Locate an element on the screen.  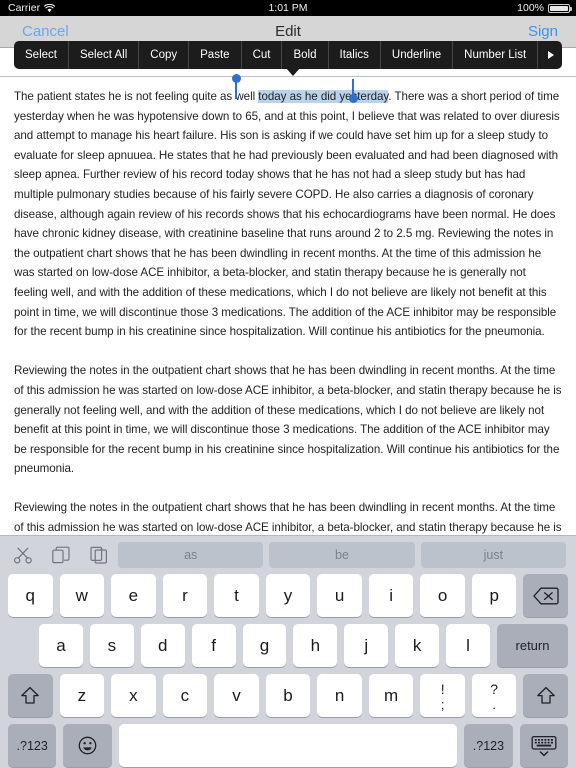
battery-percent-label: 100% is located at coordinates (530, 8).